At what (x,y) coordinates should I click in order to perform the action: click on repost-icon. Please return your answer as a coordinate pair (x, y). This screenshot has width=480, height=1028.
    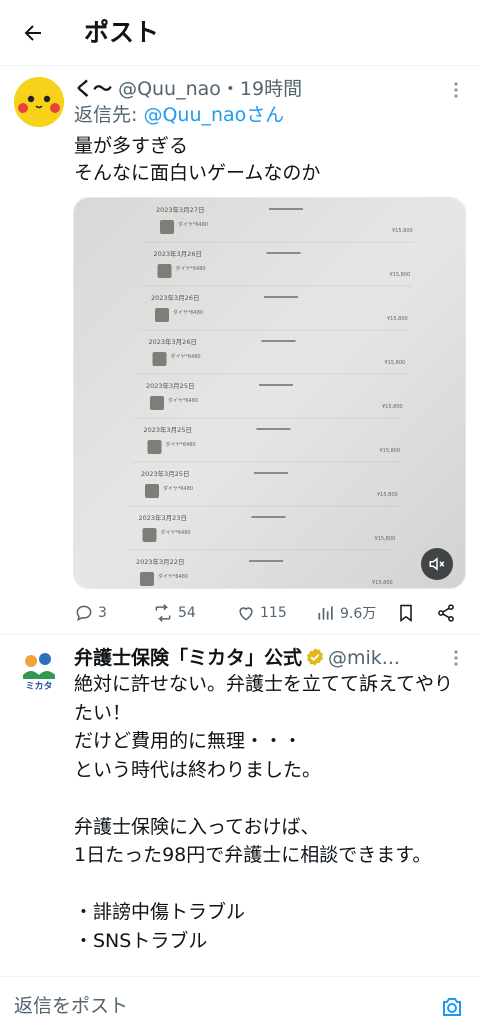
    Looking at the image, I should click on (163, 613).